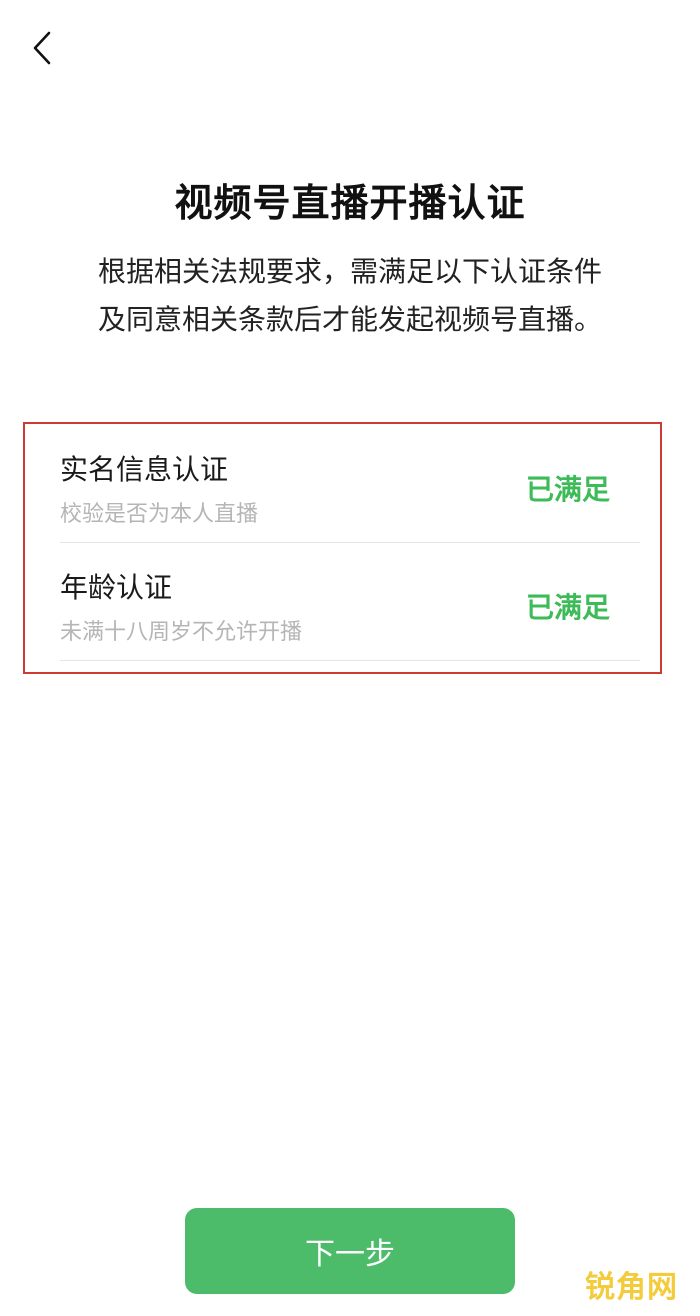 This screenshot has width=700, height=1316. Describe the element at coordinates (350, 296) in the screenshot. I see `page-description: 根据相关法规要求，需满足以下认证条件 及同意相关条款后才能发起视频号直播。` at that location.